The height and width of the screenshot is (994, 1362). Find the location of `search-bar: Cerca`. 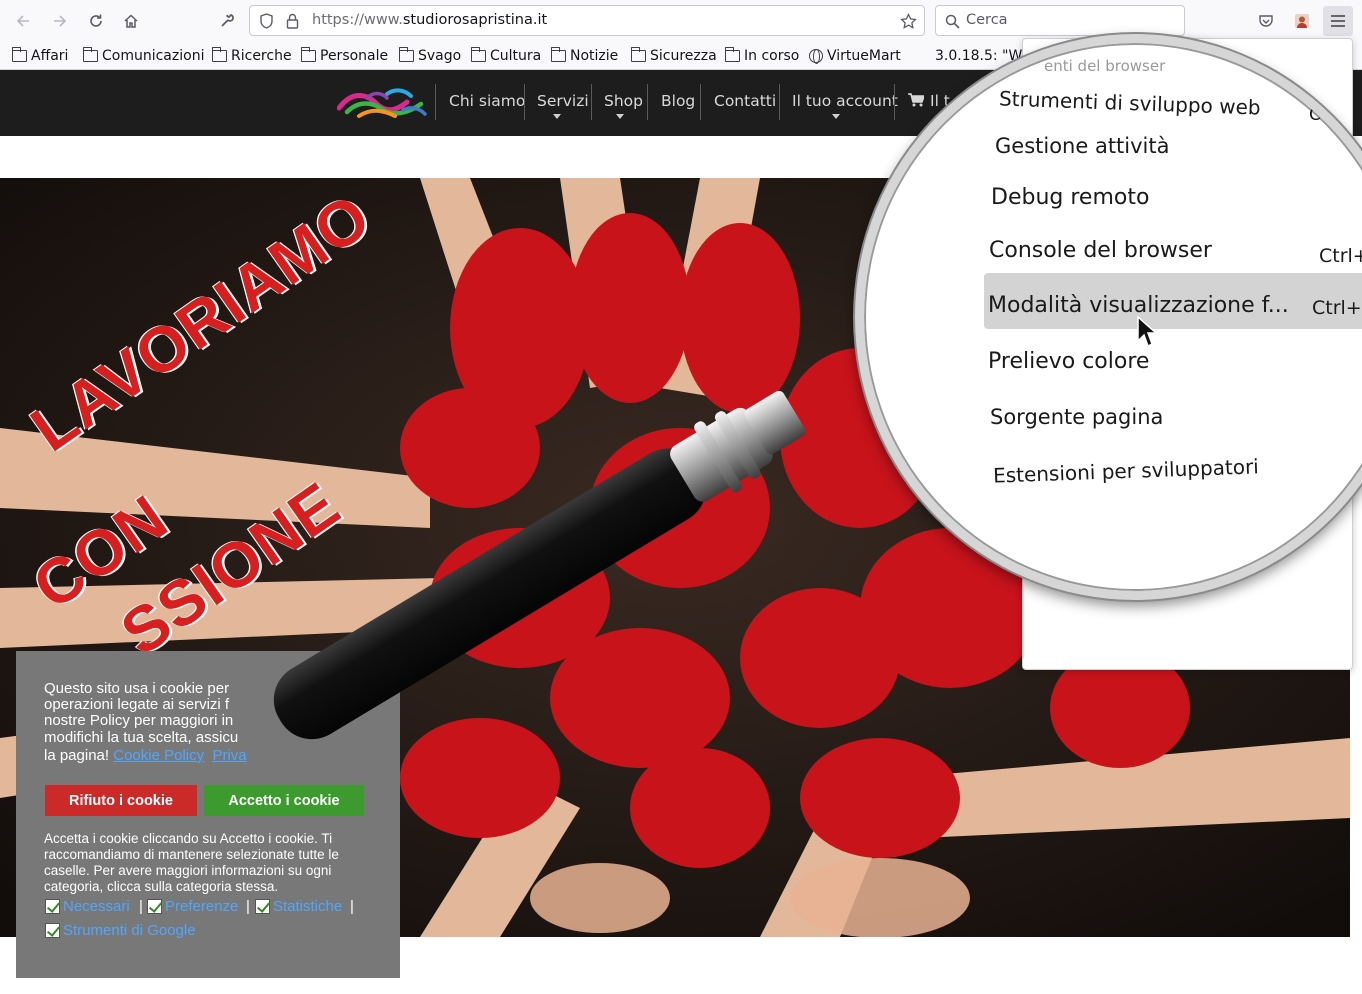

search-bar: Cerca is located at coordinates (1060, 20).